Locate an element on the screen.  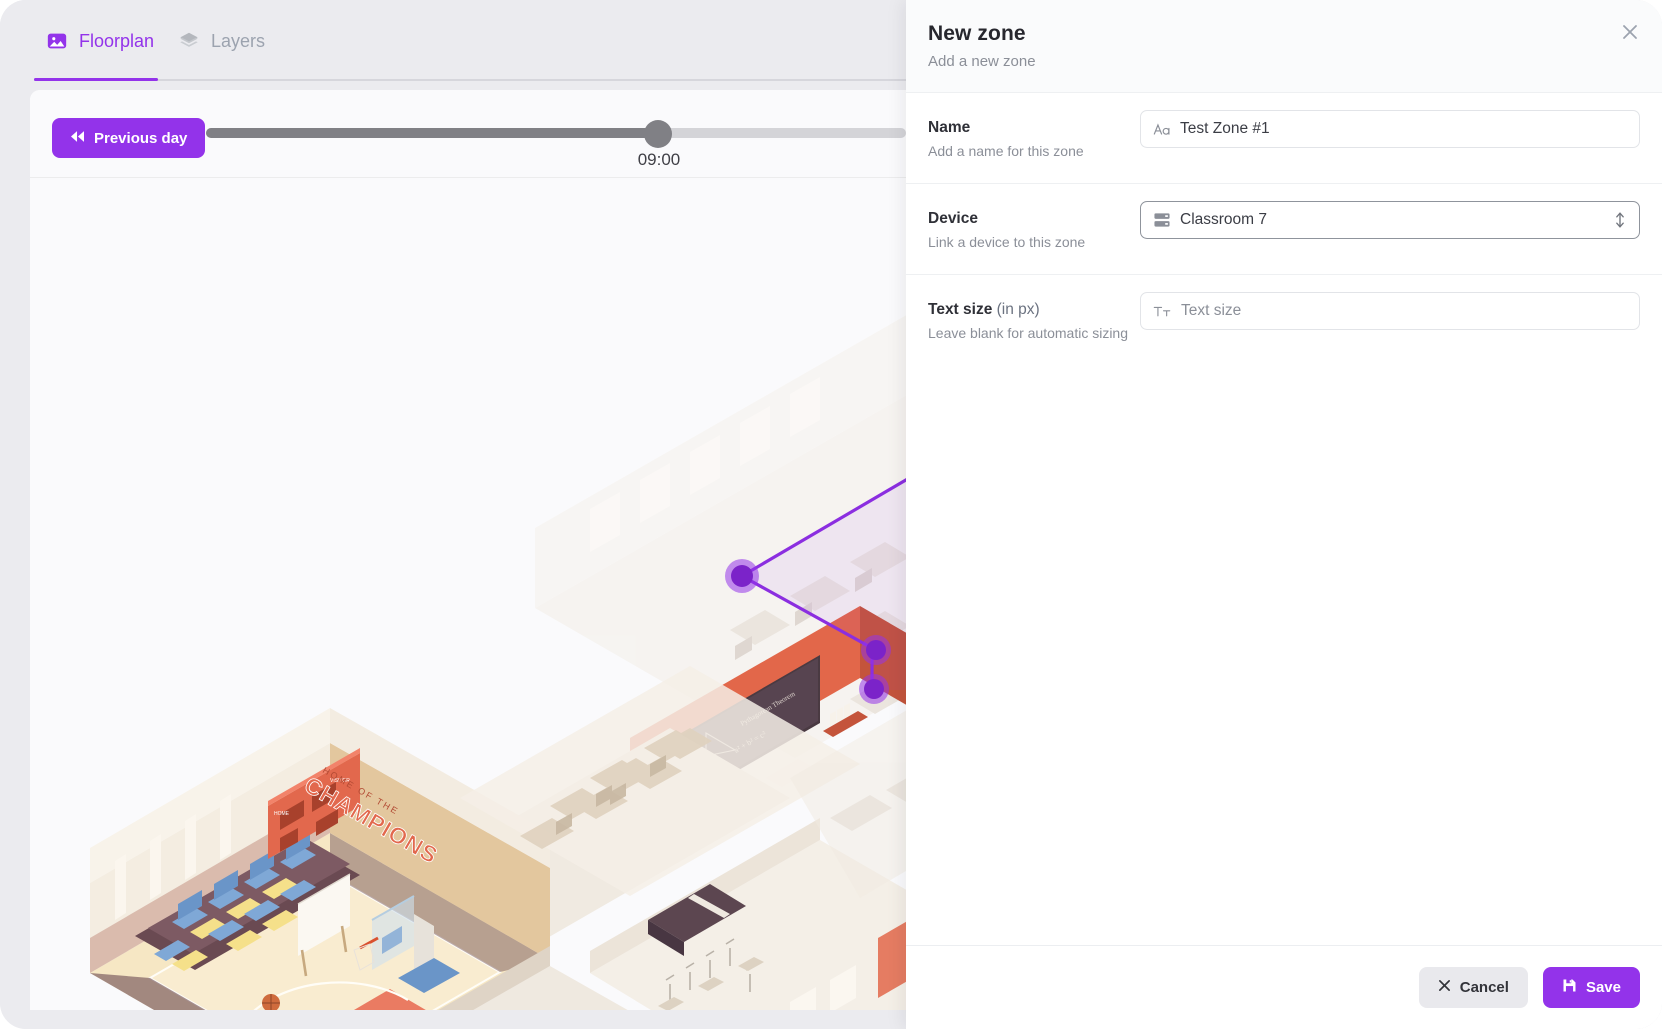
panel-header: New zone Add a new zone is located at coordinates (1284, 46).